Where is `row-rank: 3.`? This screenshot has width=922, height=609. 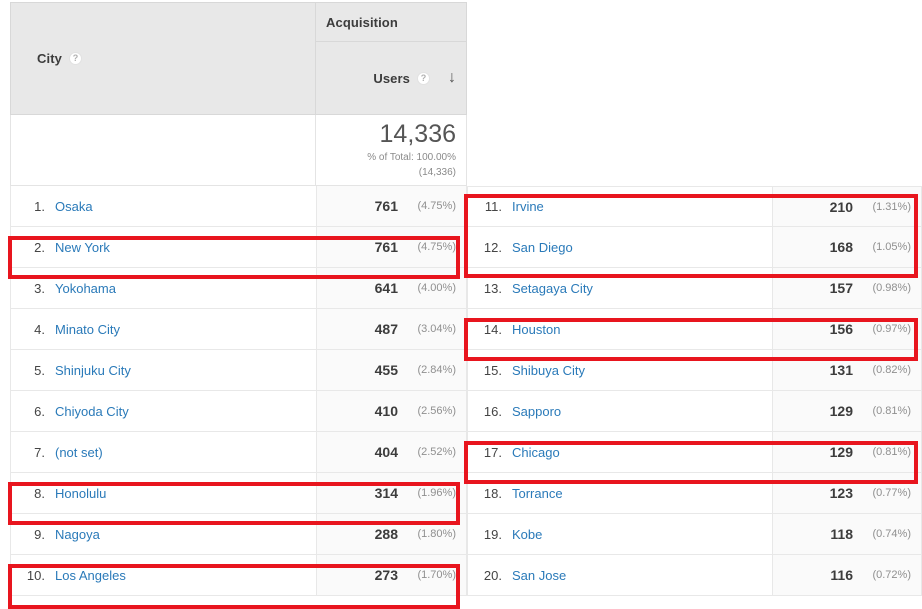
row-rank: 3. is located at coordinates (39, 288).